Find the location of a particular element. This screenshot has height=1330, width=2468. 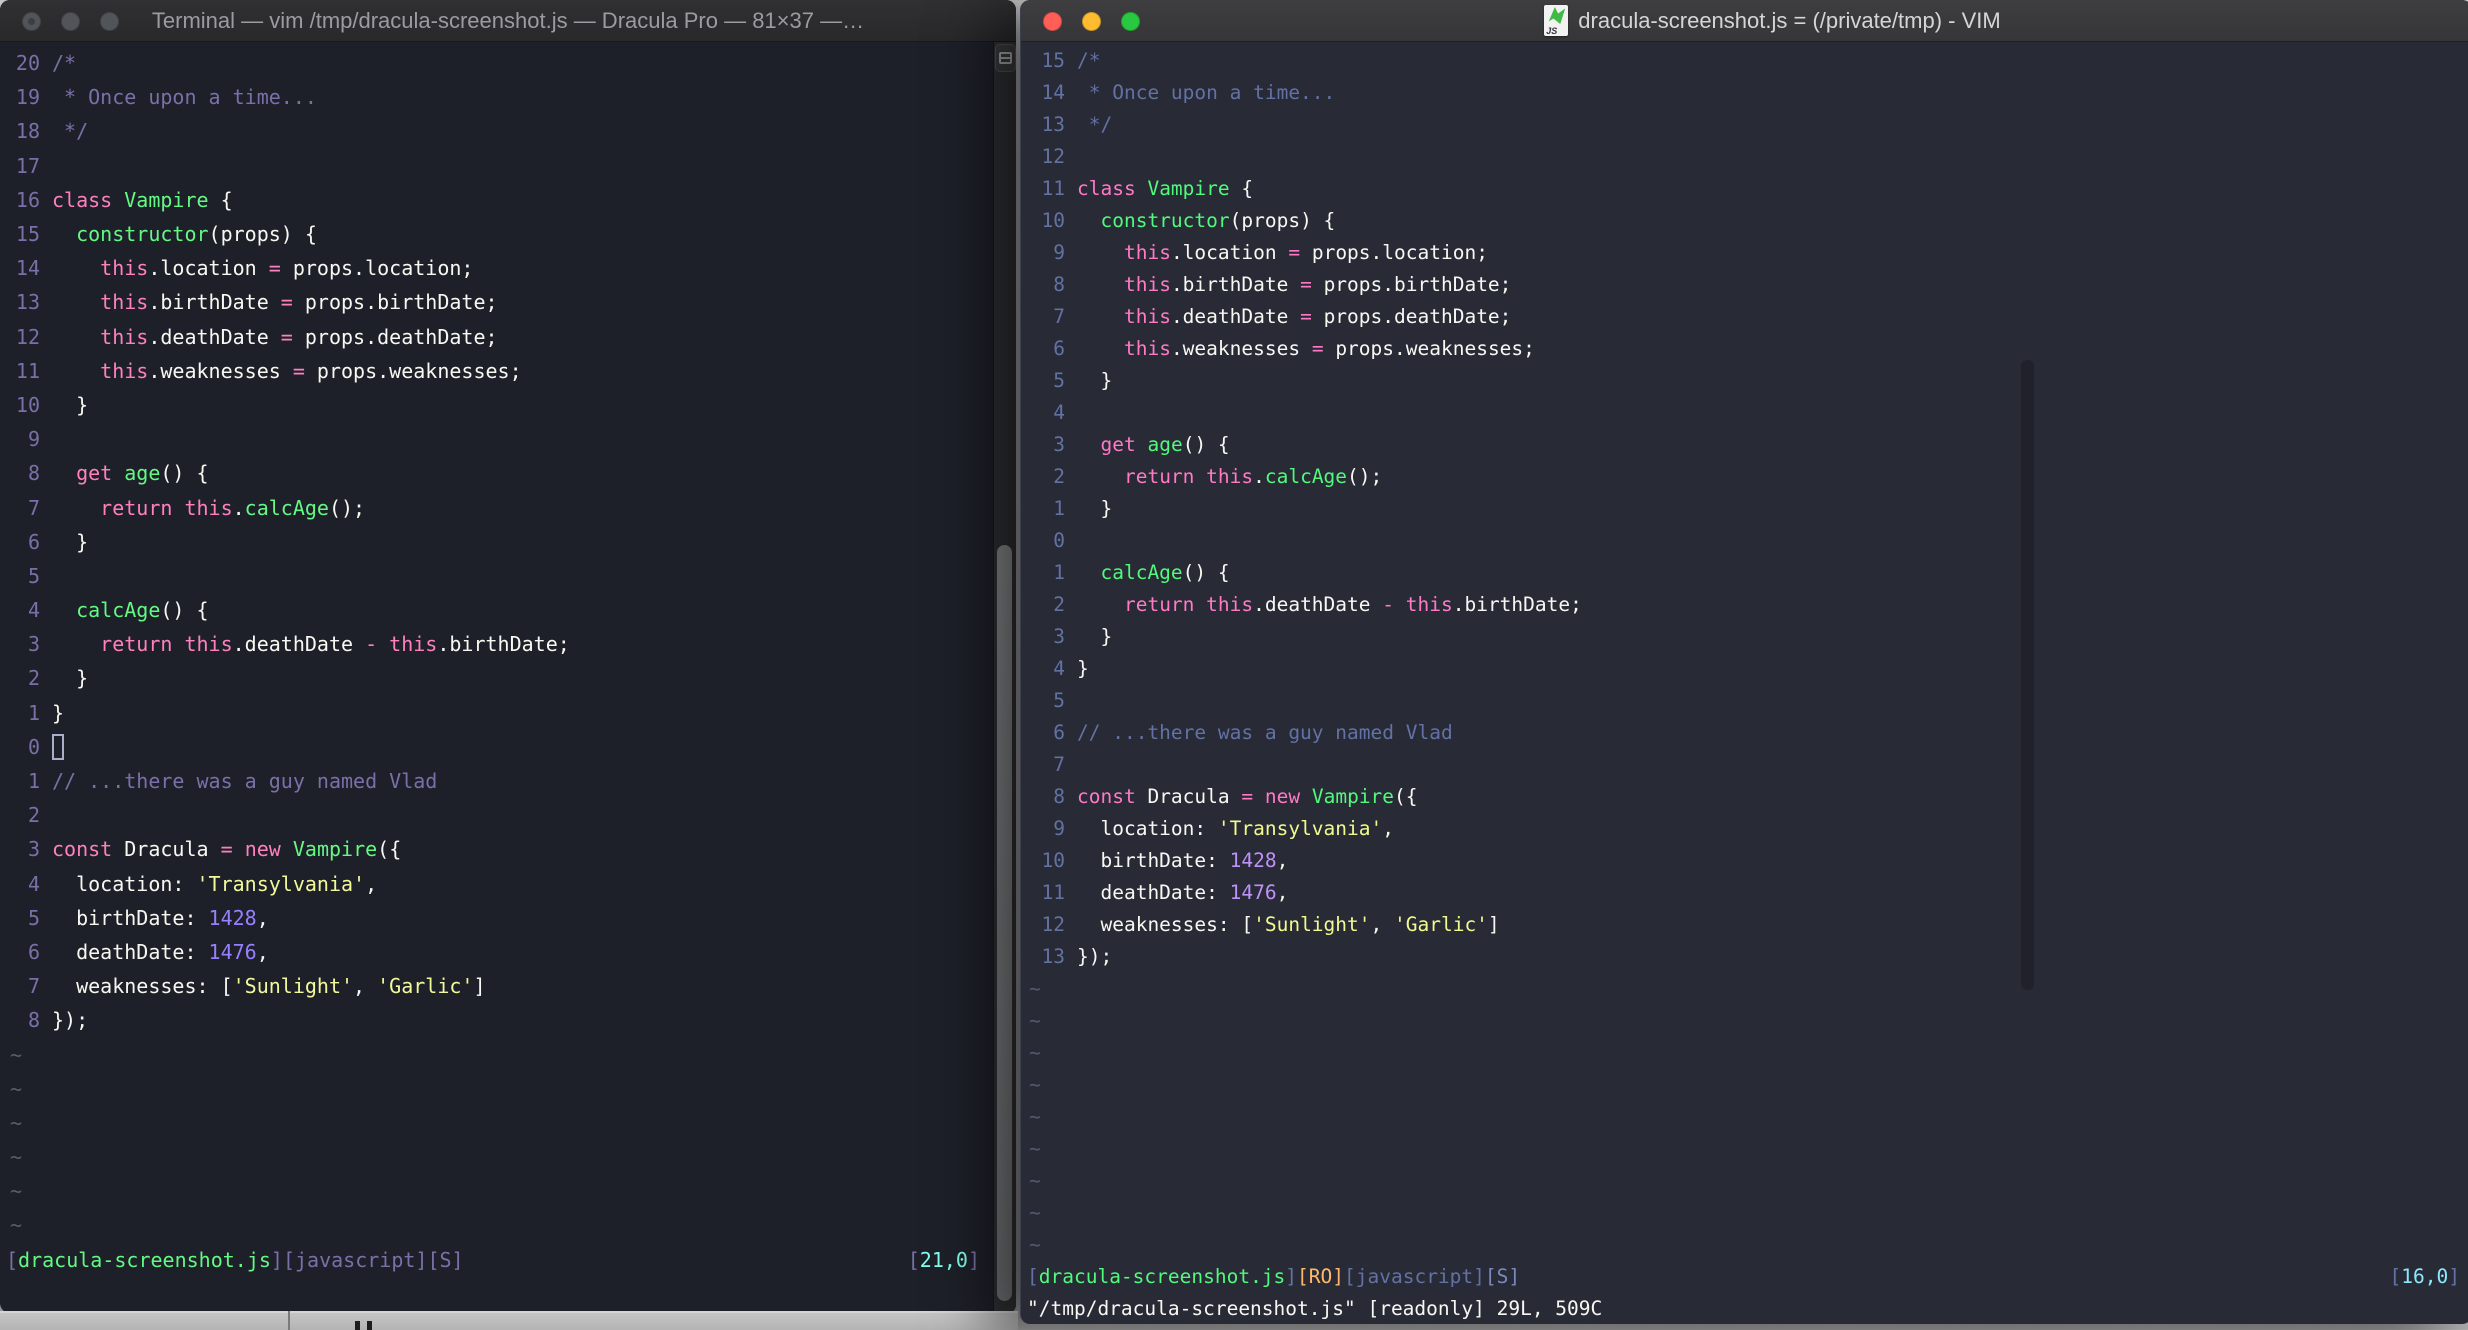

token: 'Sunlight' is located at coordinates (293, 986).